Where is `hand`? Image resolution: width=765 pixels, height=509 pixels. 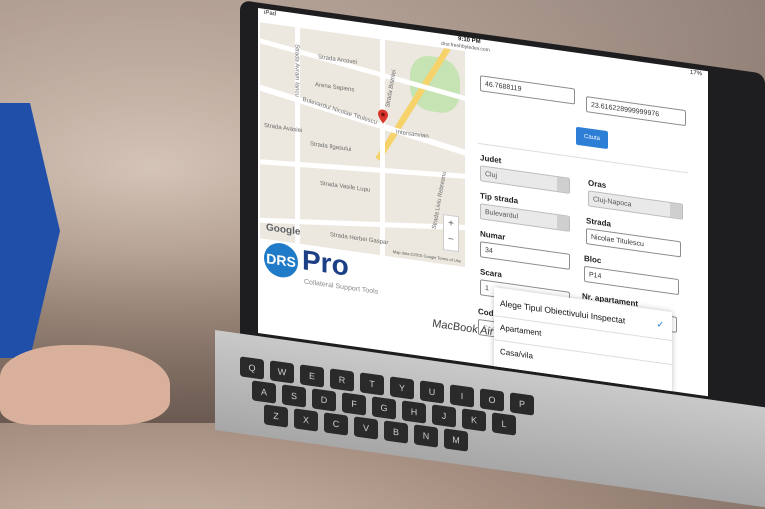
hand is located at coordinates (85, 385).